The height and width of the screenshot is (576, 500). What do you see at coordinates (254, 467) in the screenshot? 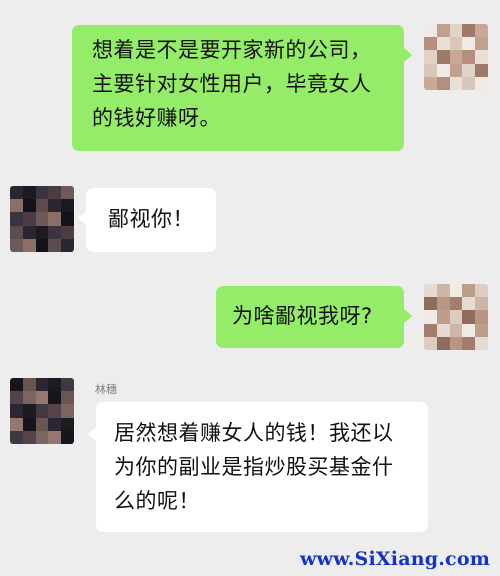
I see `message-text: 居然想着赚女人的钱！我还以为你的副业是指炒股买基金什么的呢！` at bounding box center [254, 467].